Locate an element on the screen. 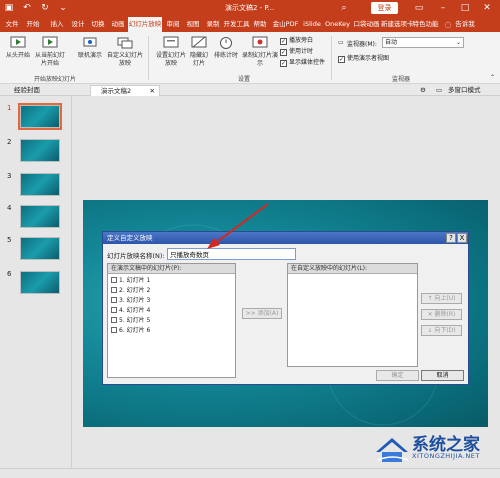 The image size is (500, 478). watermark-url: XITONGZHIJIA.NET is located at coordinates (446, 456).